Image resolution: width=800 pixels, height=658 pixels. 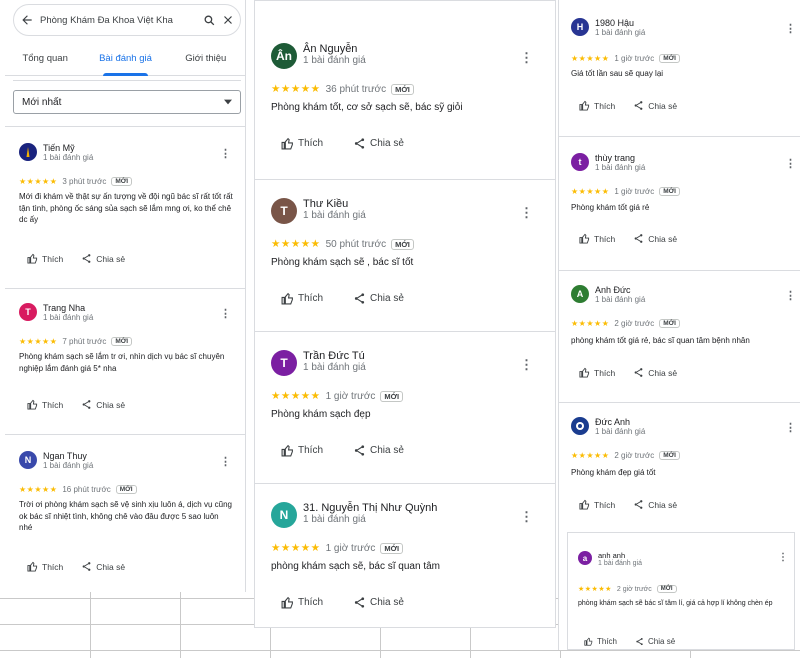 What do you see at coordinates (334, 49) in the screenshot?
I see `reviewer-name: Ân Nguyễn` at bounding box center [334, 49].